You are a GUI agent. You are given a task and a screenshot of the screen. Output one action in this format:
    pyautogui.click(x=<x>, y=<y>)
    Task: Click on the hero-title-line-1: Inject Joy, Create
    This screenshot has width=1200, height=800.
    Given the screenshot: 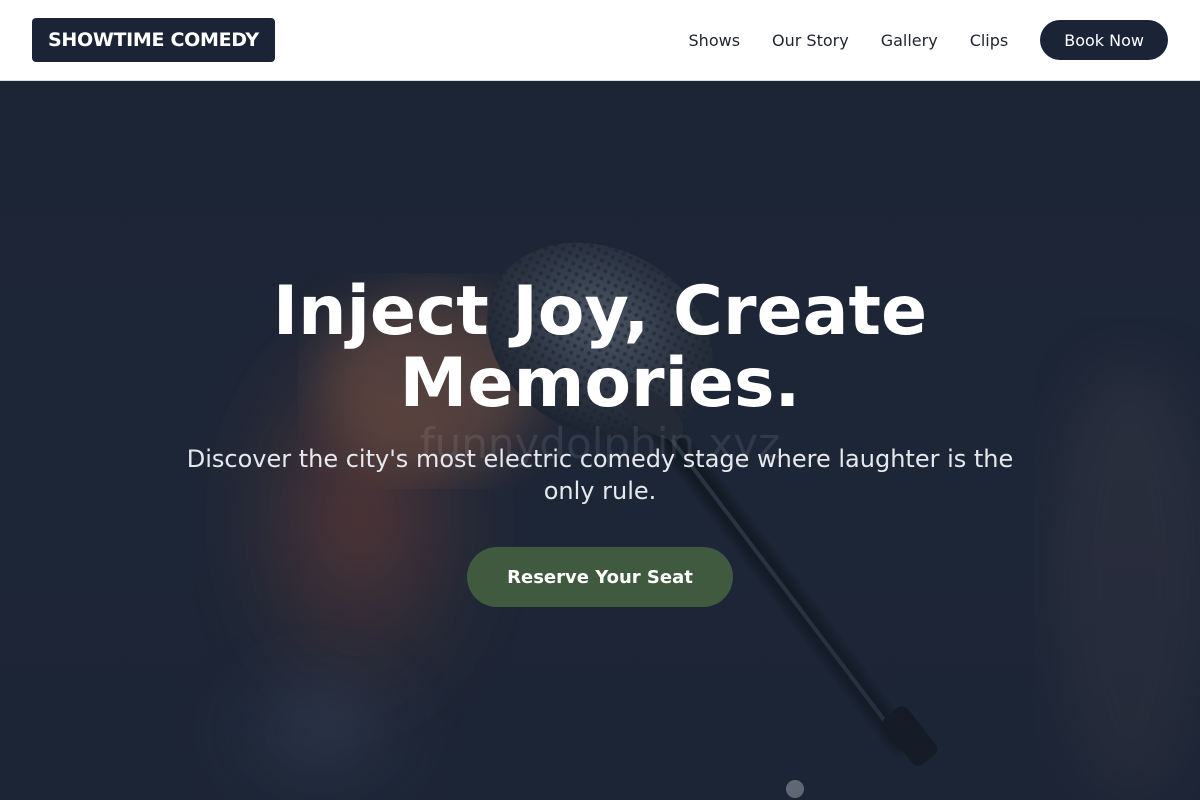 What is the action you would take?
    pyautogui.click(x=600, y=311)
    